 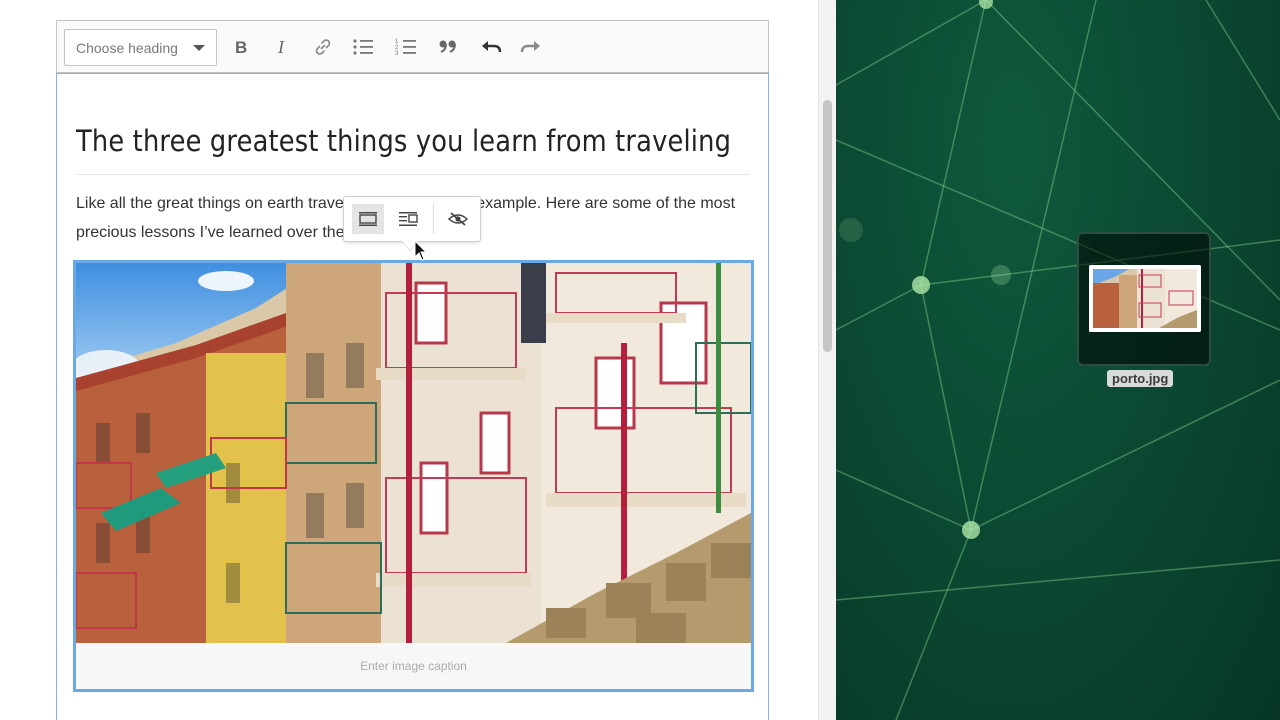 What do you see at coordinates (199, 48) in the screenshot?
I see `chevron-down-icon` at bounding box center [199, 48].